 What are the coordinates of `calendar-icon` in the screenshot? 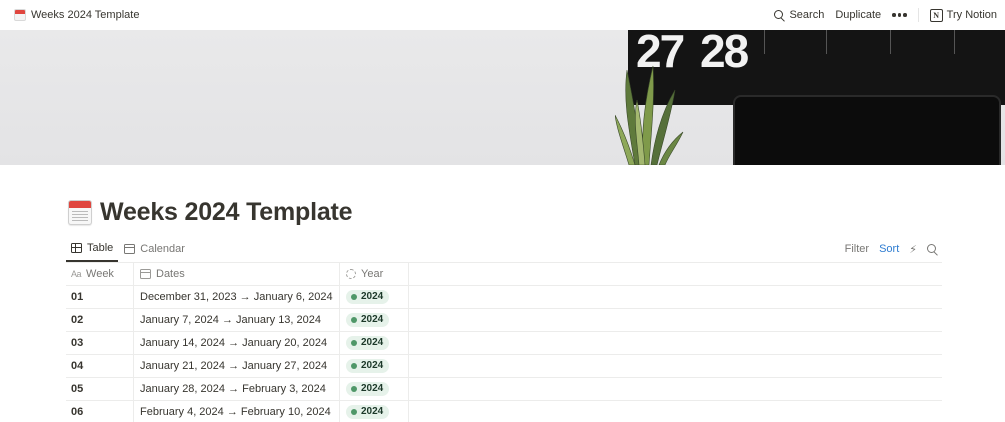 It's located at (130, 249).